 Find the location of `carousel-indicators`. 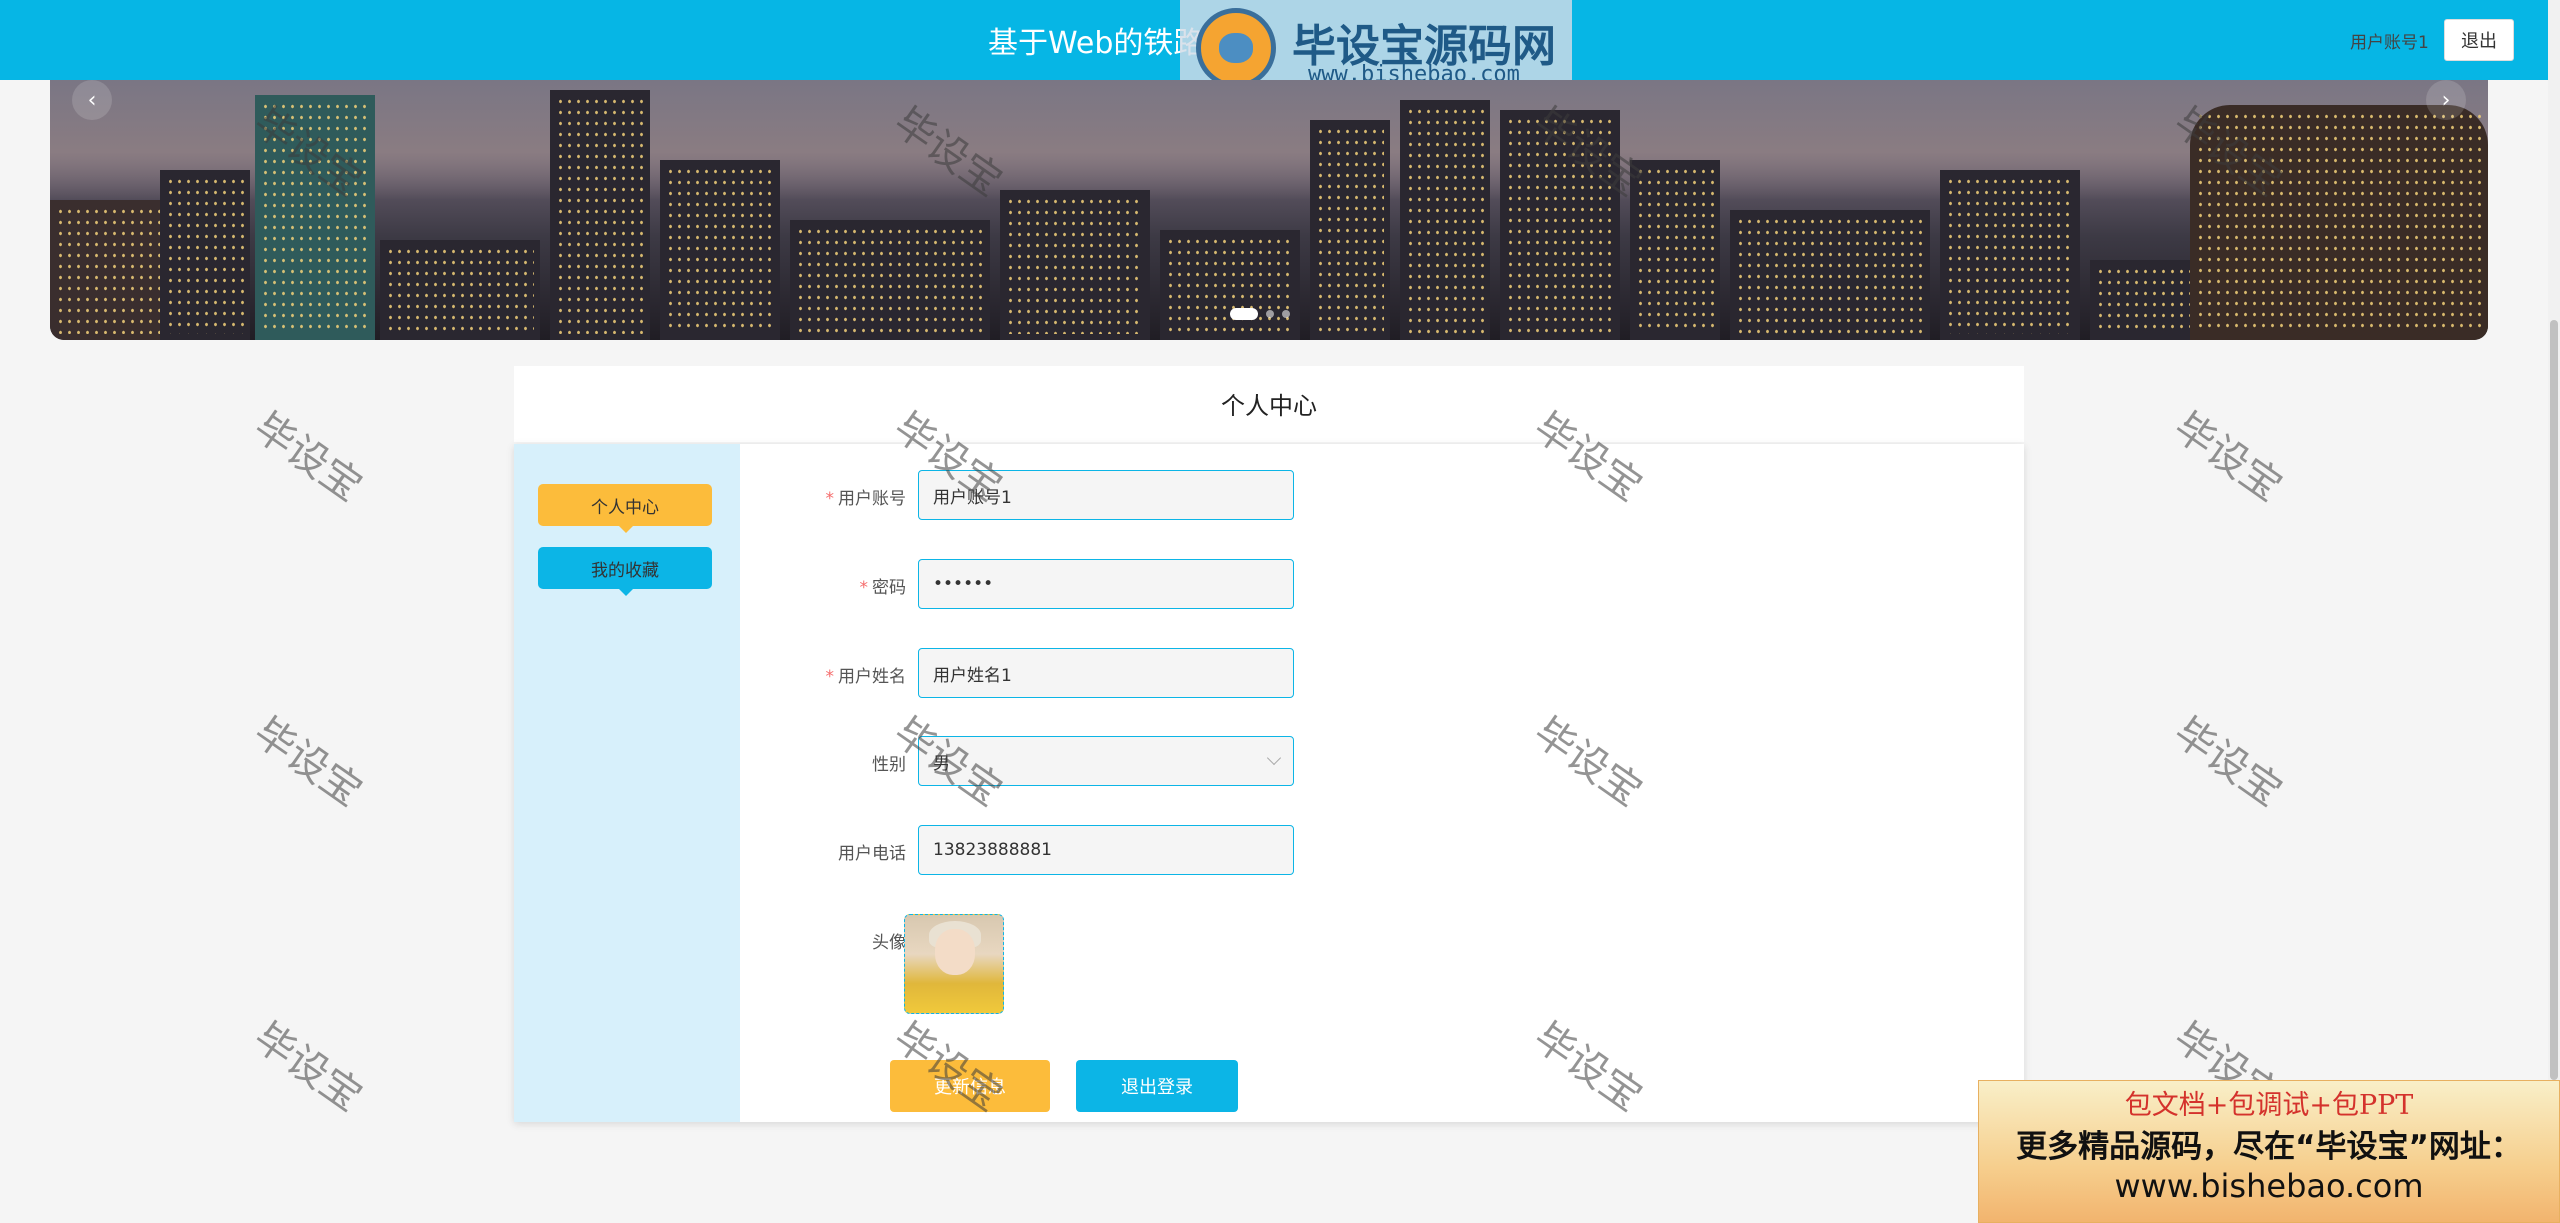

carousel-indicators is located at coordinates (1260, 314).